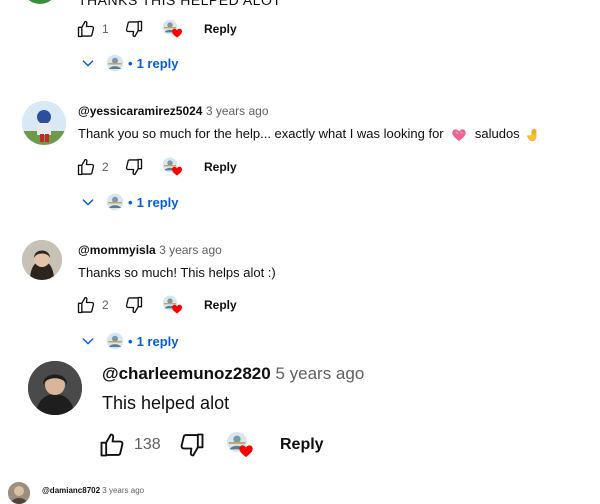 This screenshot has width=600, height=504. What do you see at coordinates (150, 250) in the screenshot?
I see `comment-author: @mommyisla 3 years ago` at bounding box center [150, 250].